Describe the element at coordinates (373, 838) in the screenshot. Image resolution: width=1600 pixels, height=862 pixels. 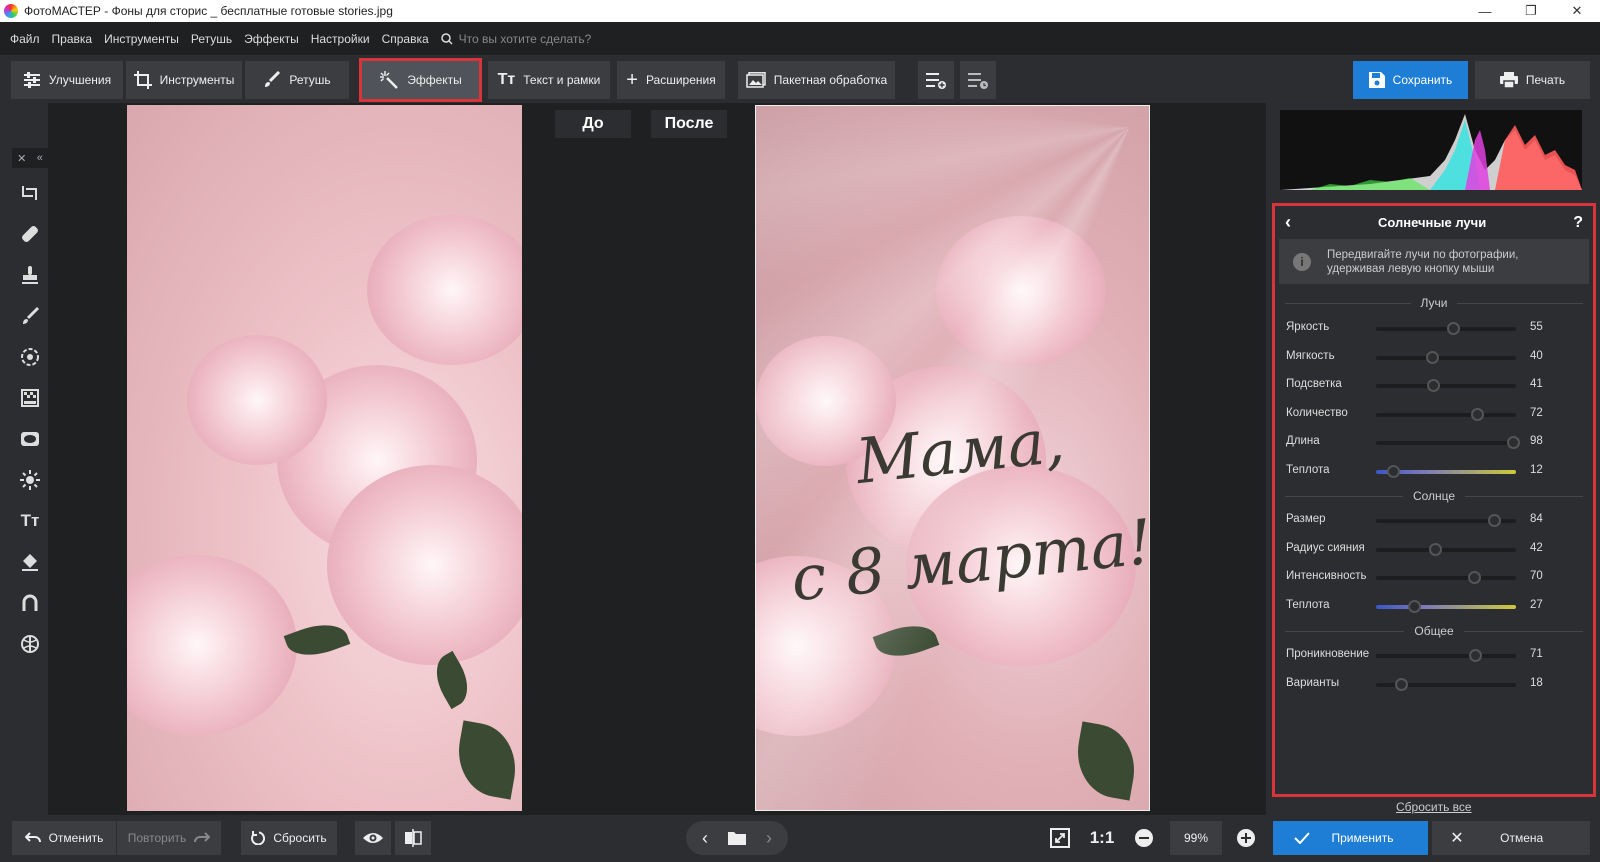
I see `preview-eye-button` at that location.